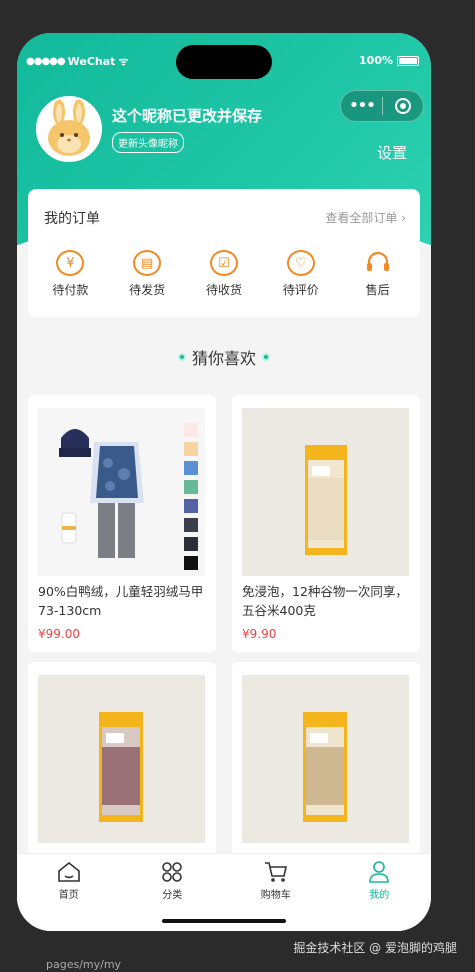 The width and height of the screenshot is (475, 972). I want to click on order-status-label: 待发货, so click(147, 290).